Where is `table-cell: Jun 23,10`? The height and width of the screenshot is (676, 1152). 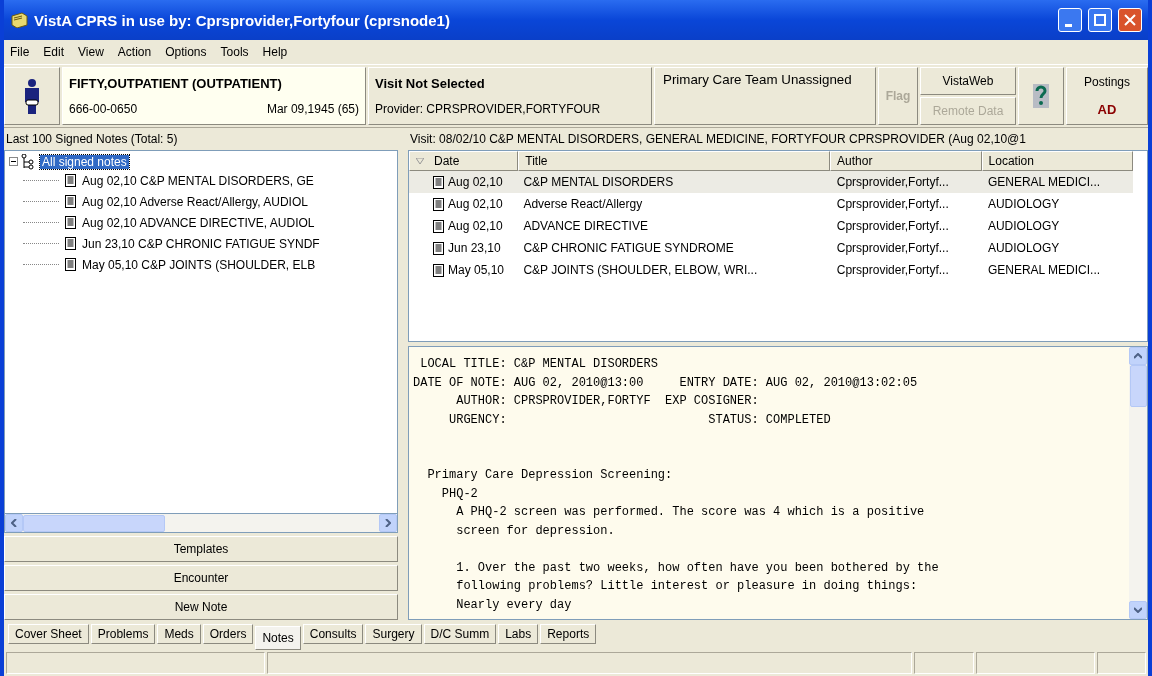 table-cell: Jun 23,10 is located at coordinates (474, 248).